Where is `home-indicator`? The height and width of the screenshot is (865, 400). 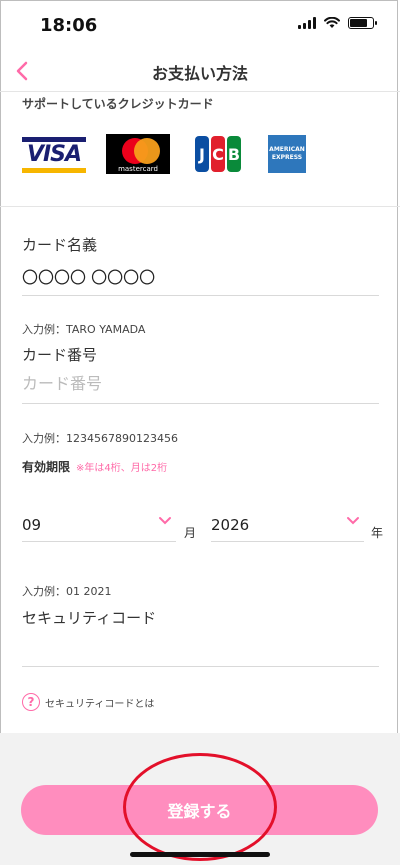
home-indicator is located at coordinates (200, 854).